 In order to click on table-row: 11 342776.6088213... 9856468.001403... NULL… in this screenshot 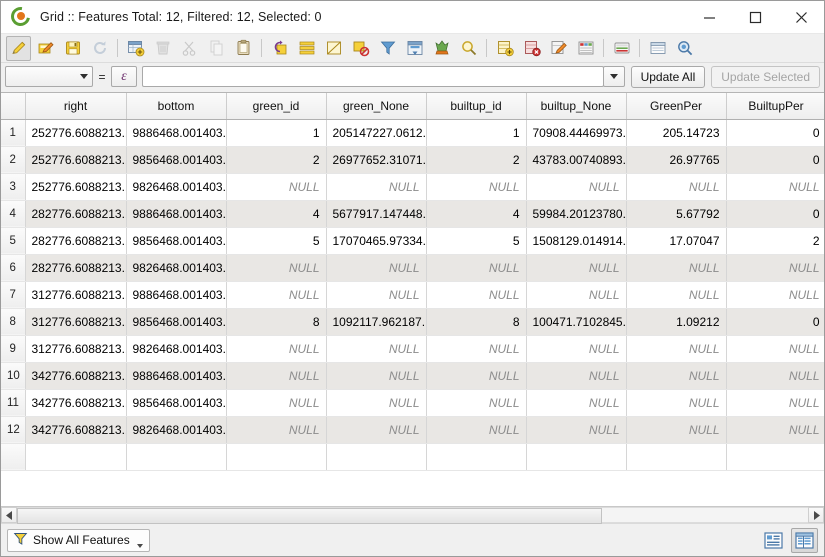, I will do `click(412, 403)`.